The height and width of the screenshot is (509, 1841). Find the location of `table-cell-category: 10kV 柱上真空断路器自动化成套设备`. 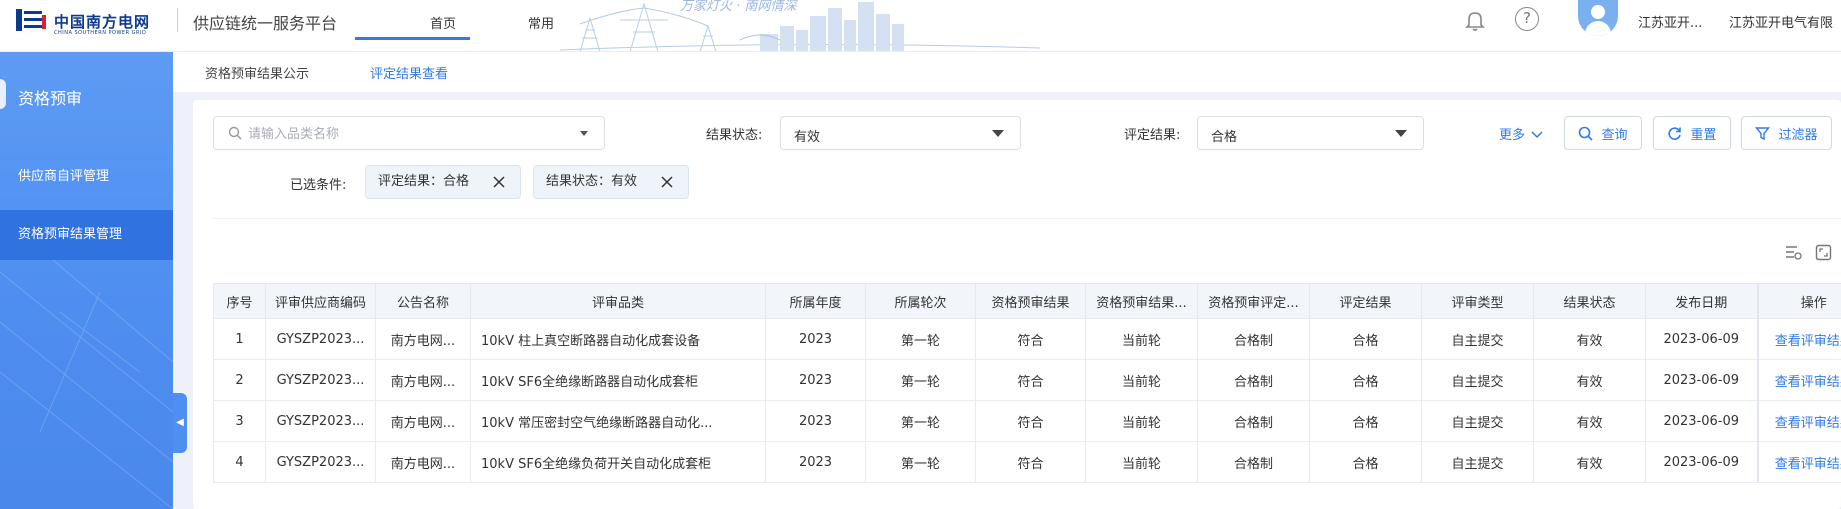

table-cell-category: 10kV 柱上真空断路器自动化成套设备 is located at coordinates (618, 339).